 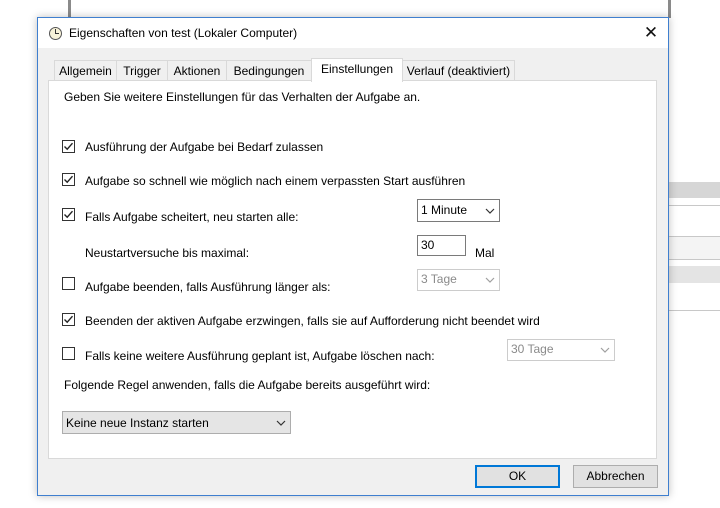 I want to click on tab-allgemein: Allgemein, so click(x=85, y=70).